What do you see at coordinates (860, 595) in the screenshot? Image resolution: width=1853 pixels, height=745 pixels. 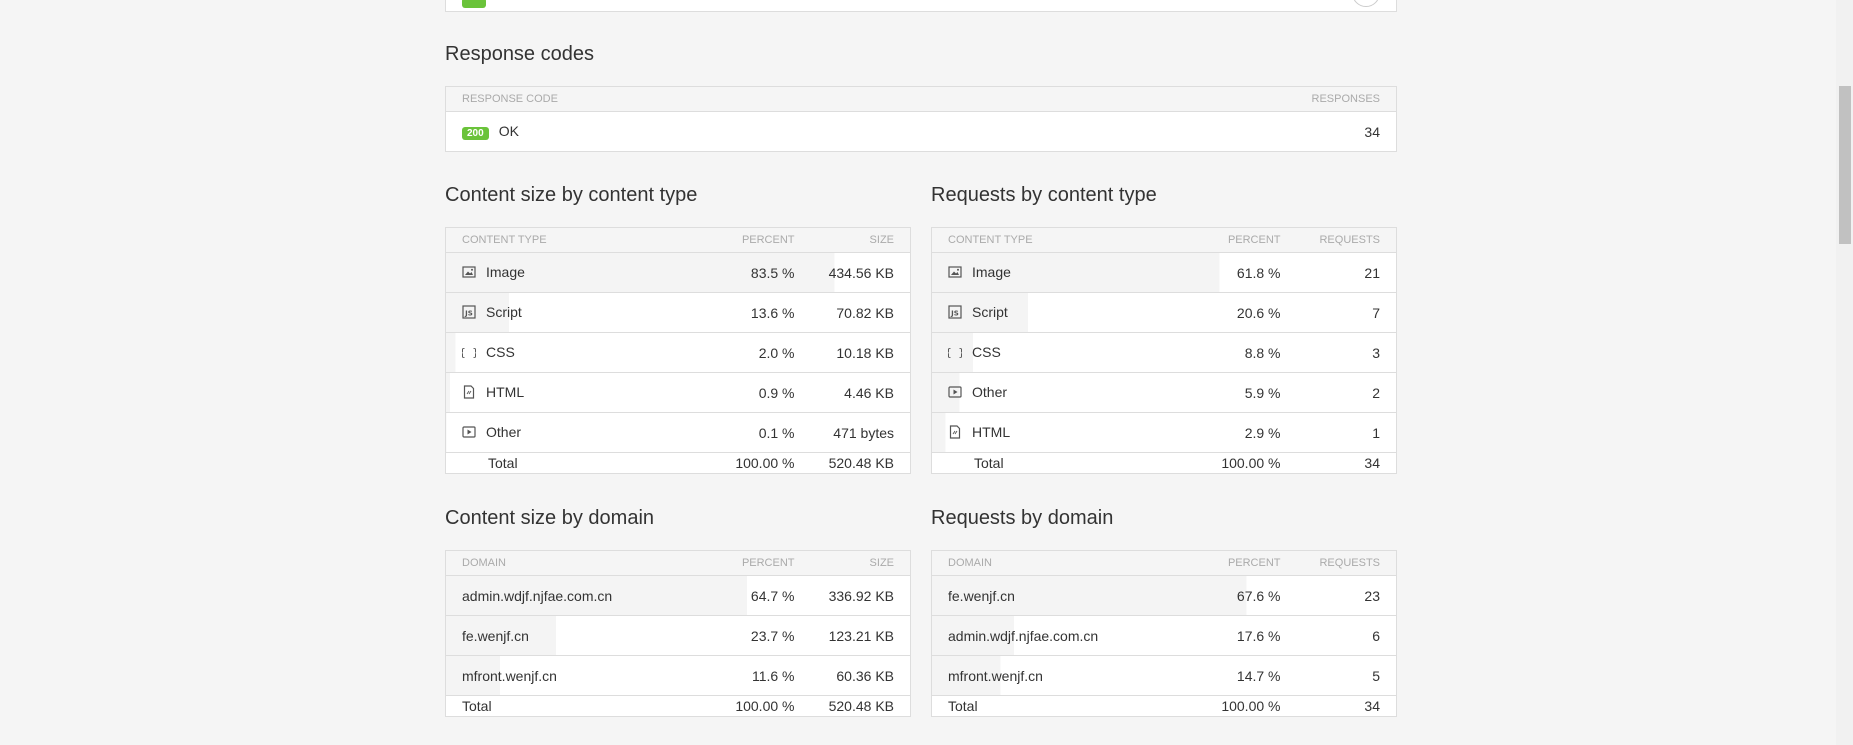 I see `amount-value: 336.92 KB` at bounding box center [860, 595].